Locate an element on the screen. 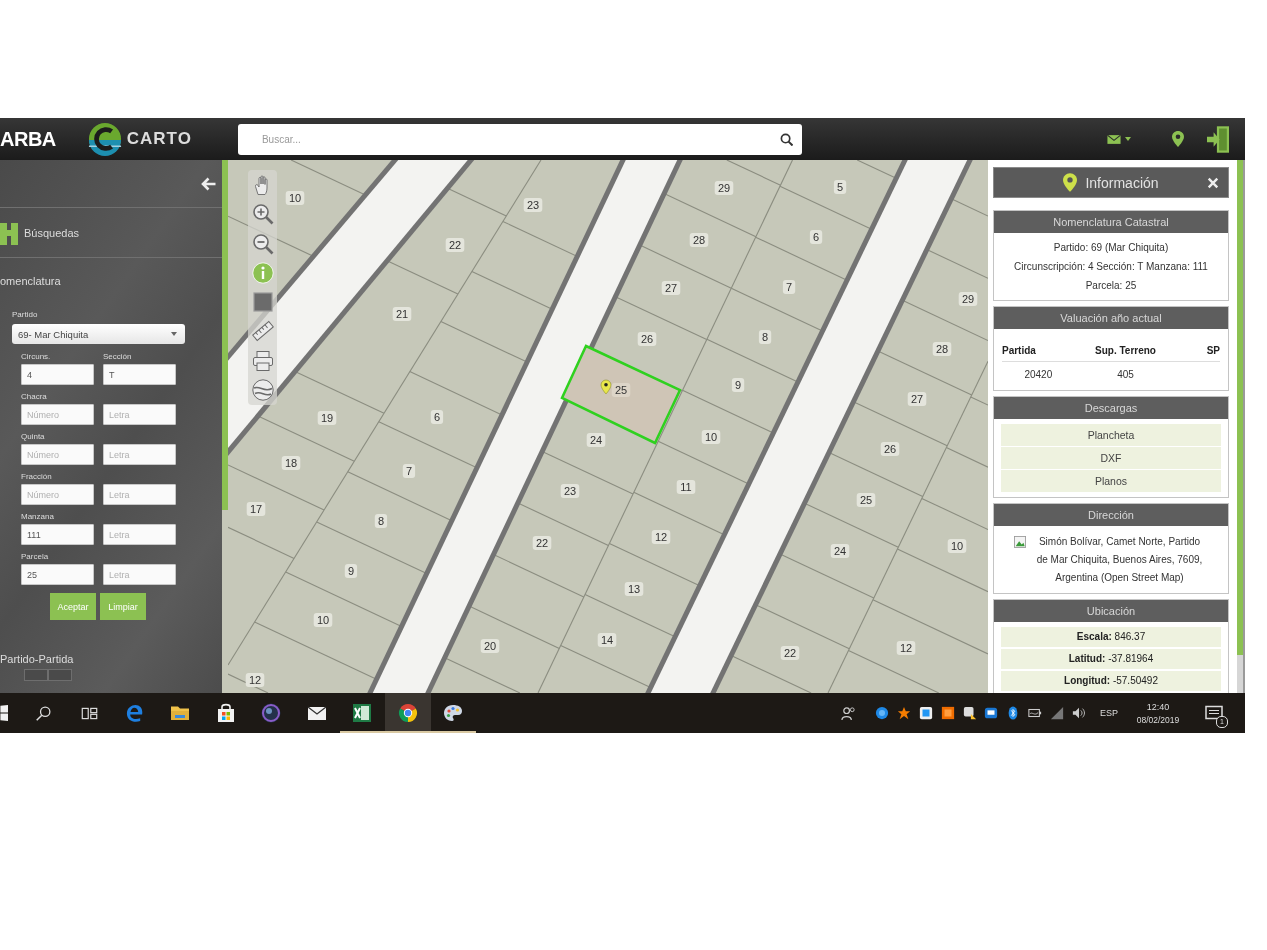 The image size is (1267, 950). square-icon is located at coordinates (262, 302).